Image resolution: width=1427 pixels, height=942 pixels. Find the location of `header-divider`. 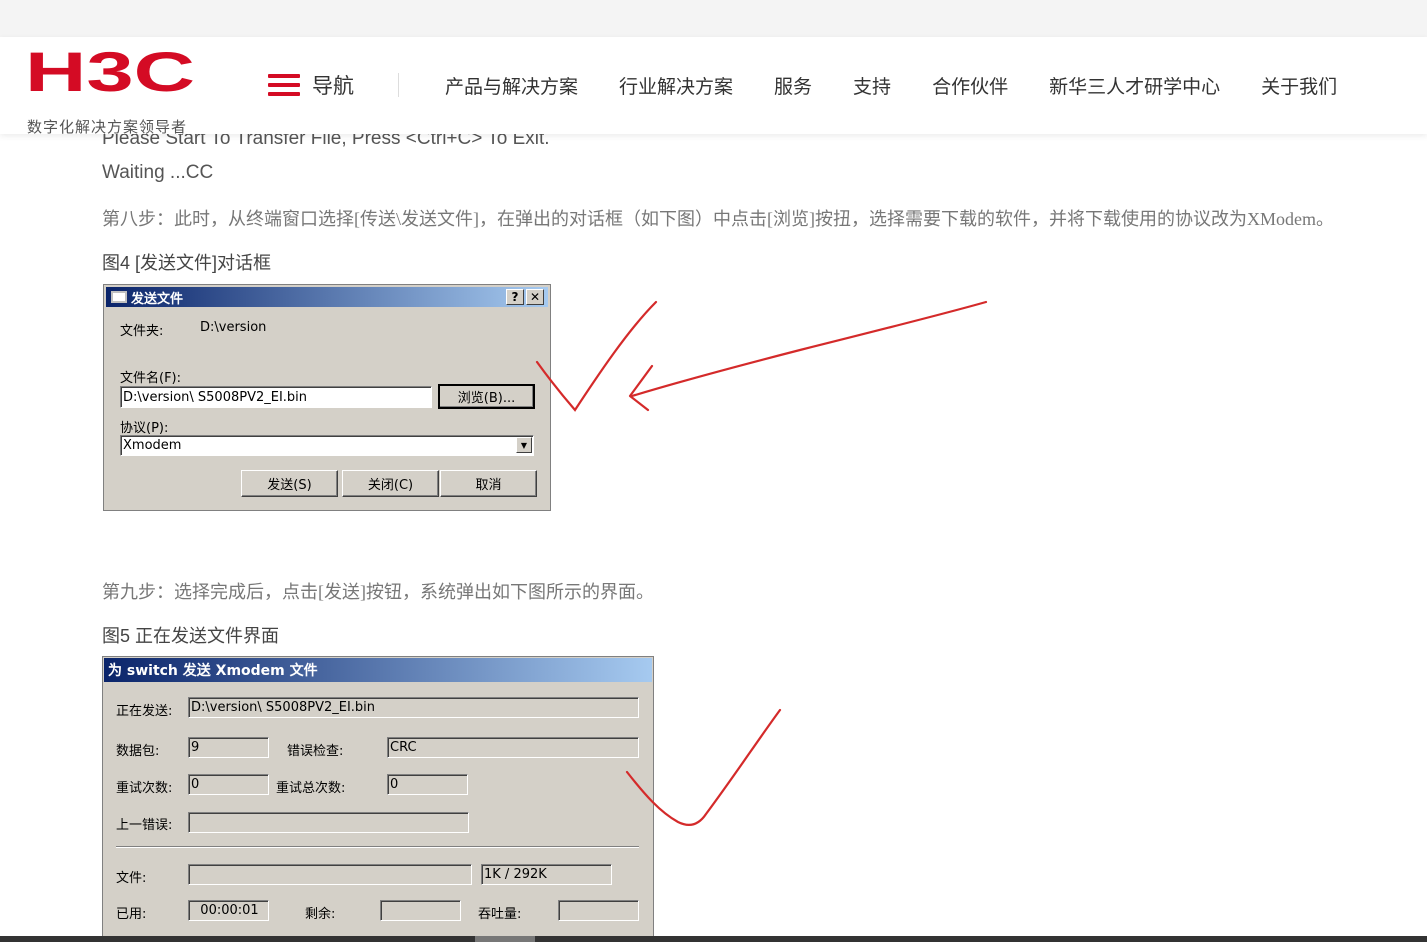

header-divider is located at coordinates (398, 85).